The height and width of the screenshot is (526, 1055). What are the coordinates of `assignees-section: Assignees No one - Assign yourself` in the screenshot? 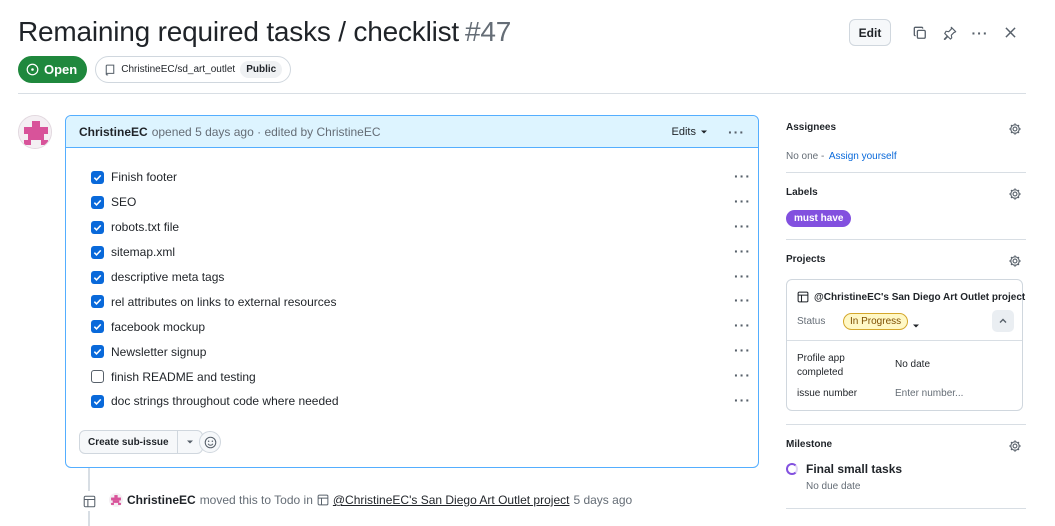 It's located at (906, 143).